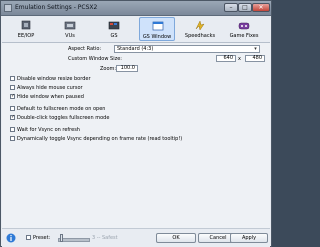 The image size is (320, 247). Describe the element at coordinates (95, 59) in the screenshot. I see `custom-window-size-label: Custom Window Size:` at that location.